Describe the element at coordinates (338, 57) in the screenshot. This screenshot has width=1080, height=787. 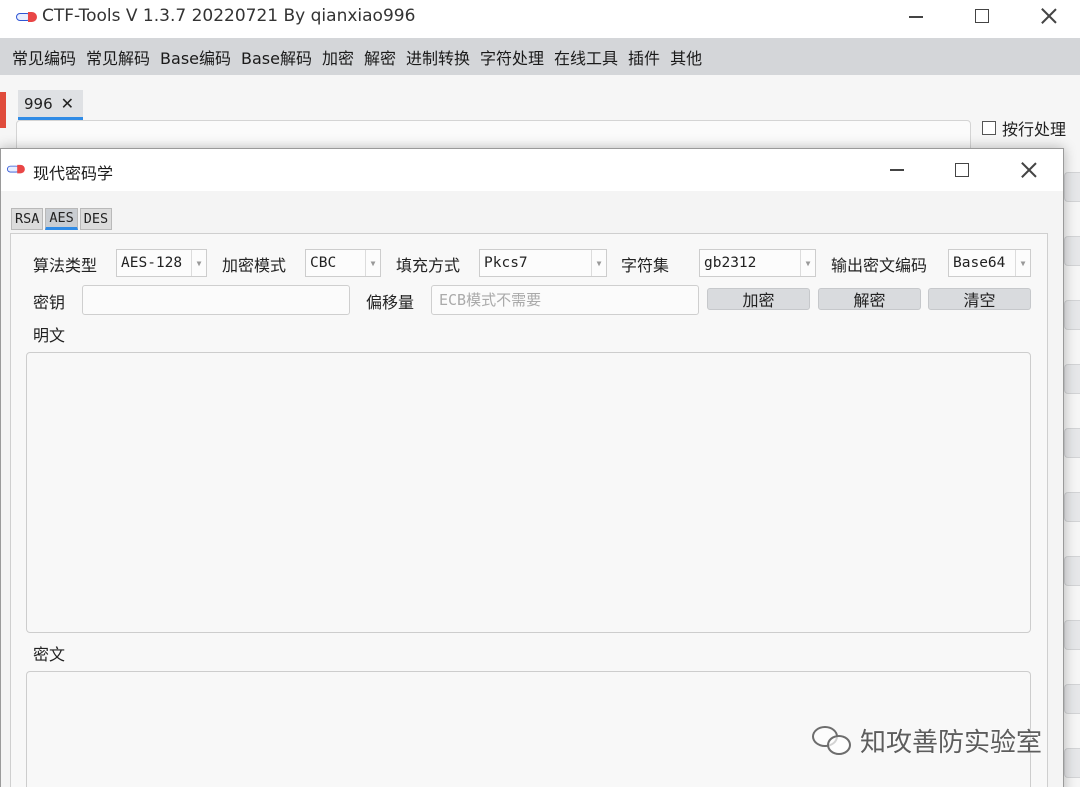
I see `menu-encrypt: 加密` at that location.